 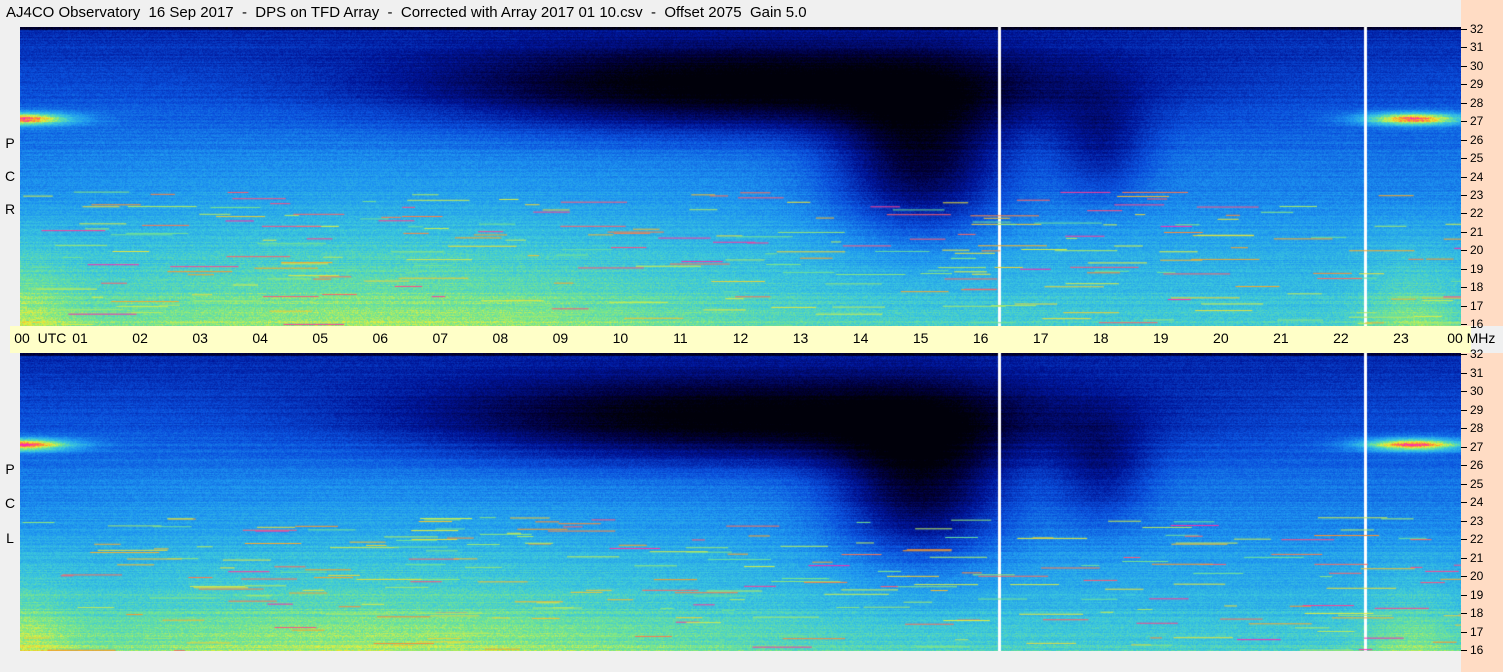 What do you see at coordinates (1477, 194) in the screenshot?
I see `freq-tick-label: 23` at bounding box center [1477, 194].